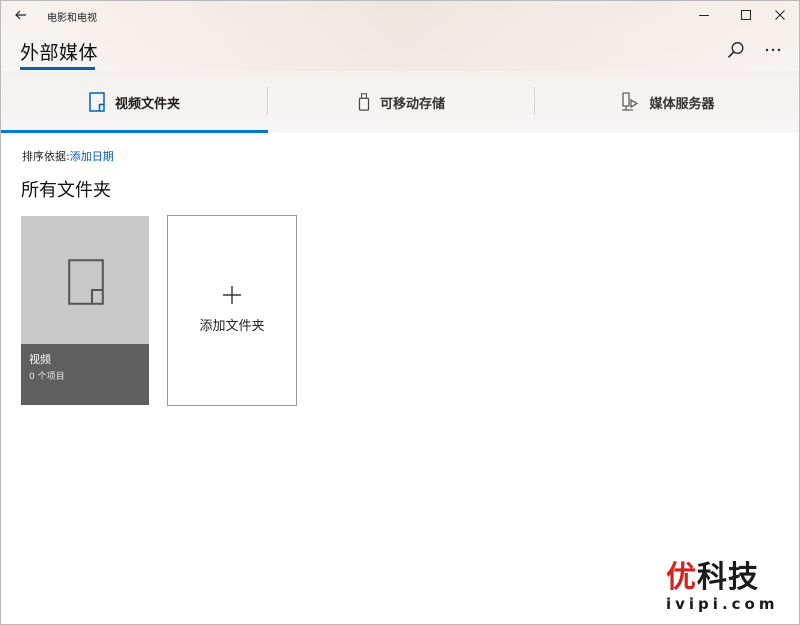 Image resolution: width=800 pixels, height=625 pixels. I want to click on folder-name: 视频, so click(40, 359).